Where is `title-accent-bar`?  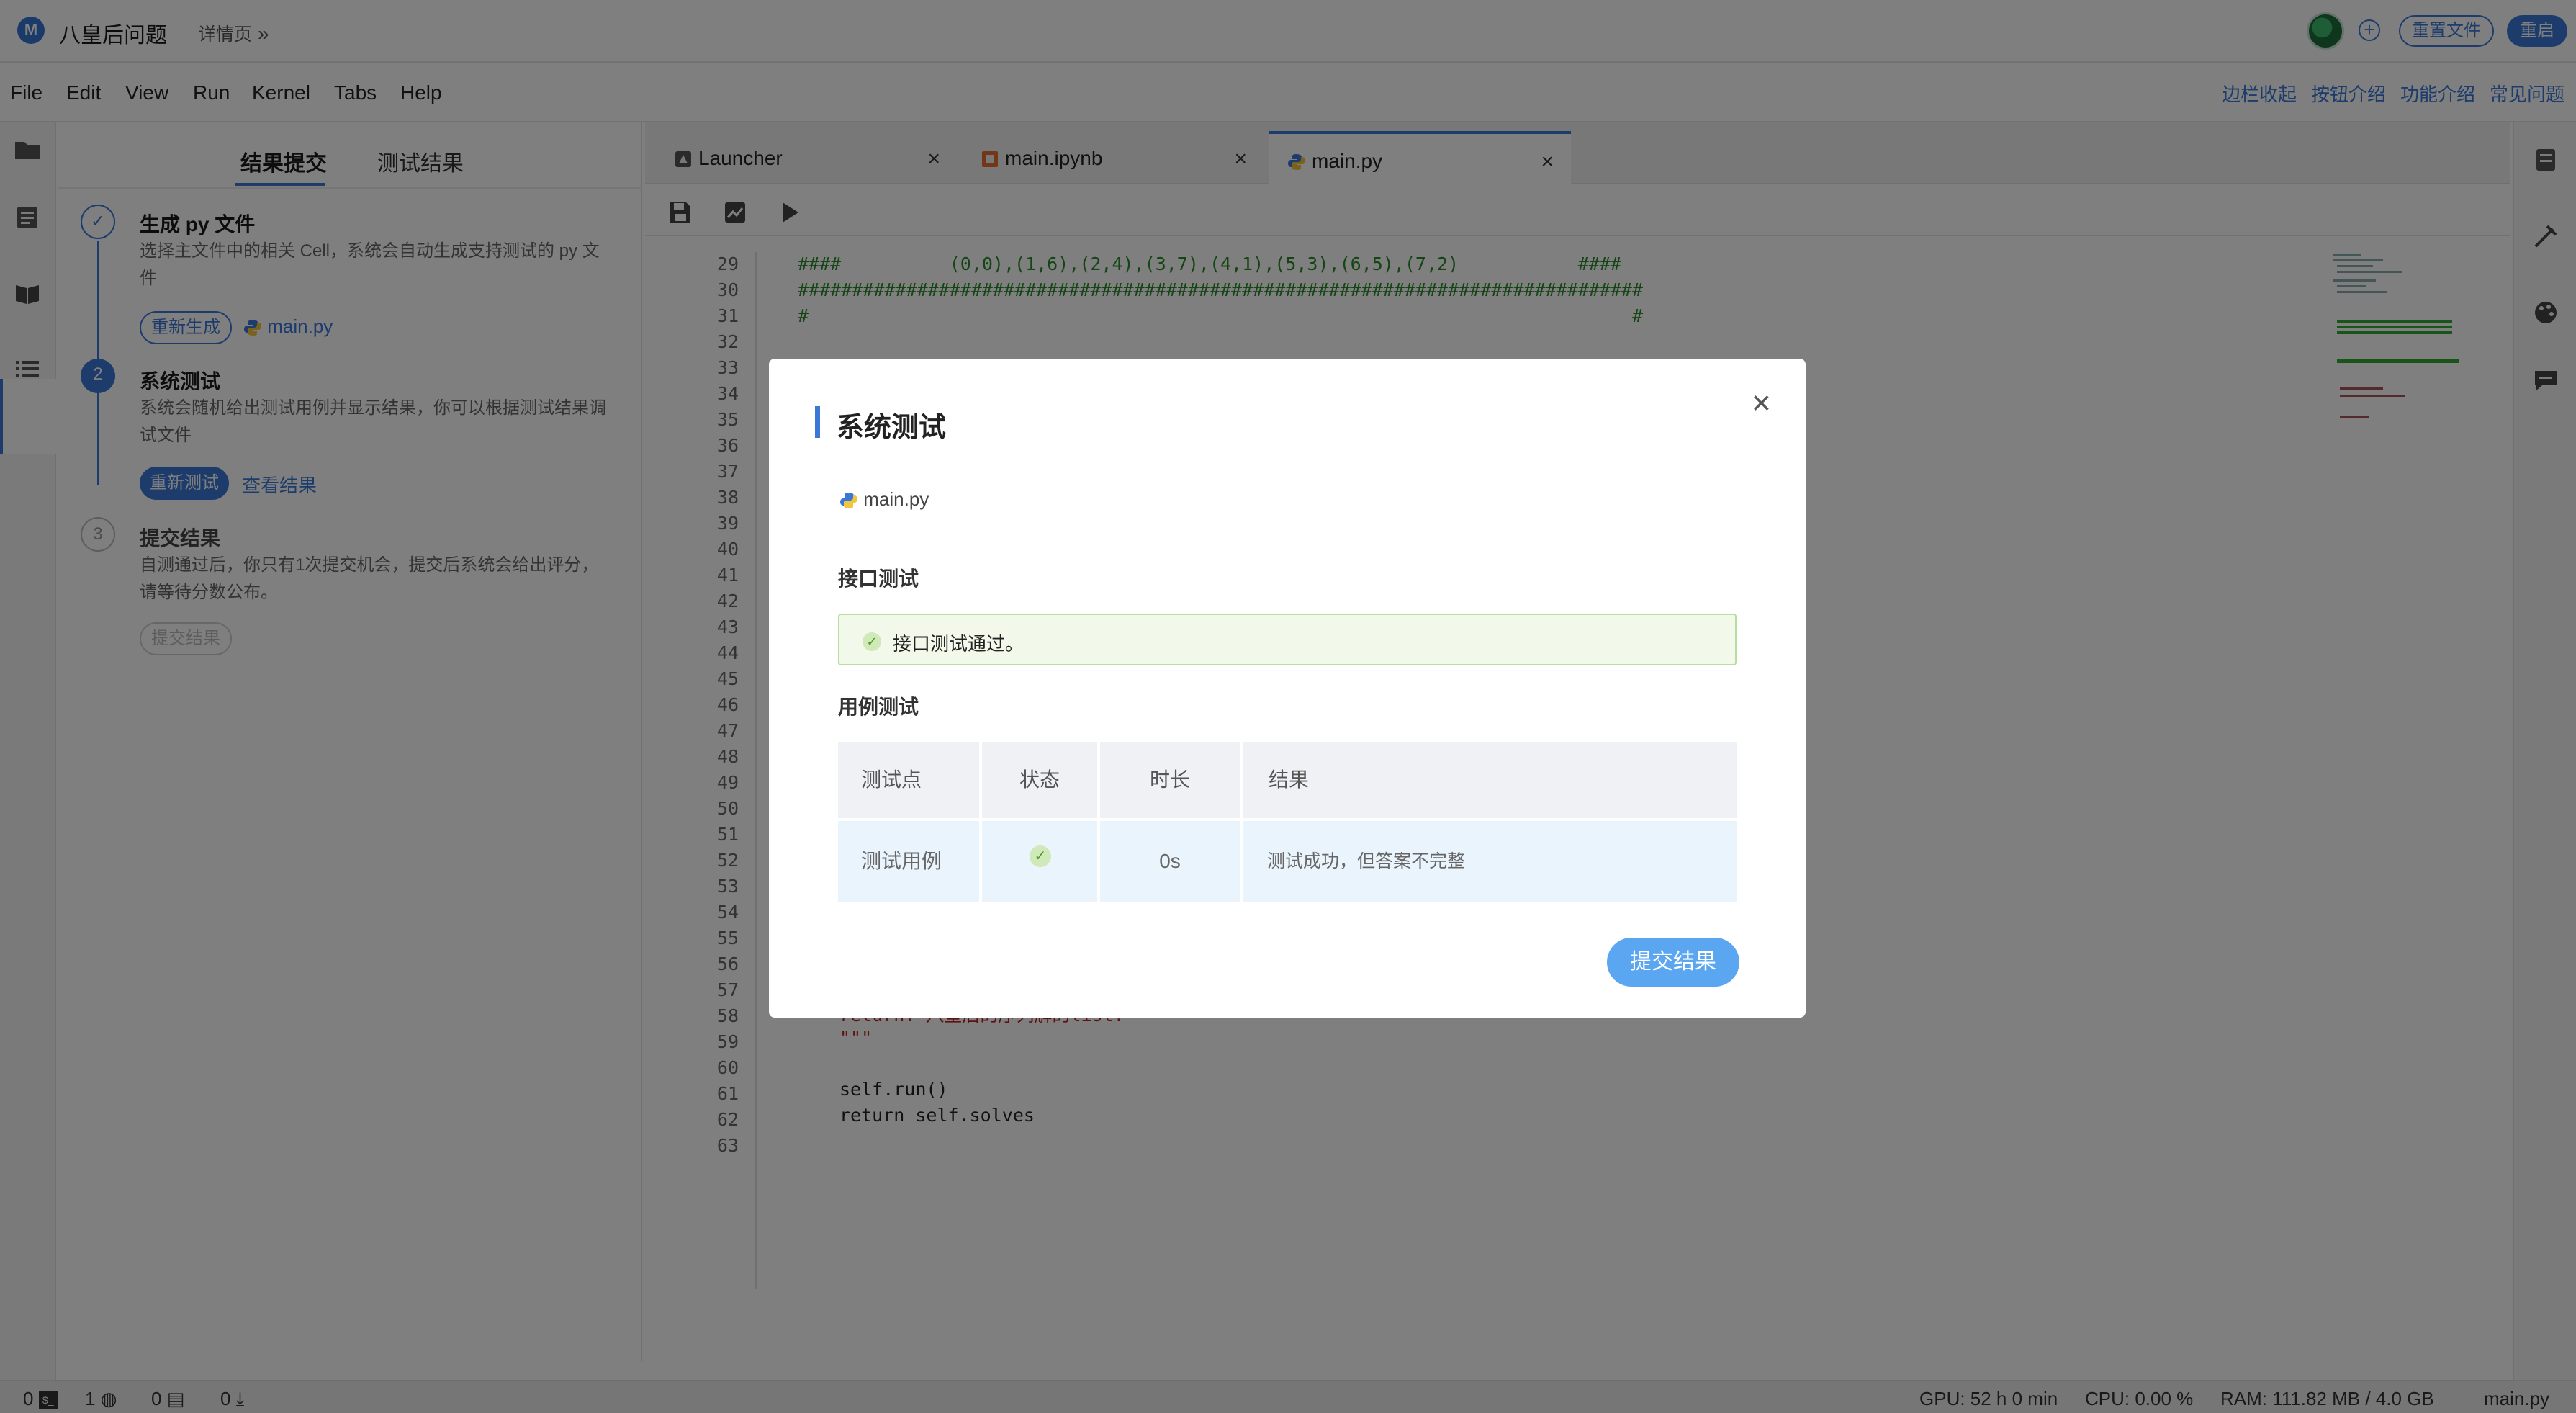
title-accent-bar is located at coordinates (817, 422).